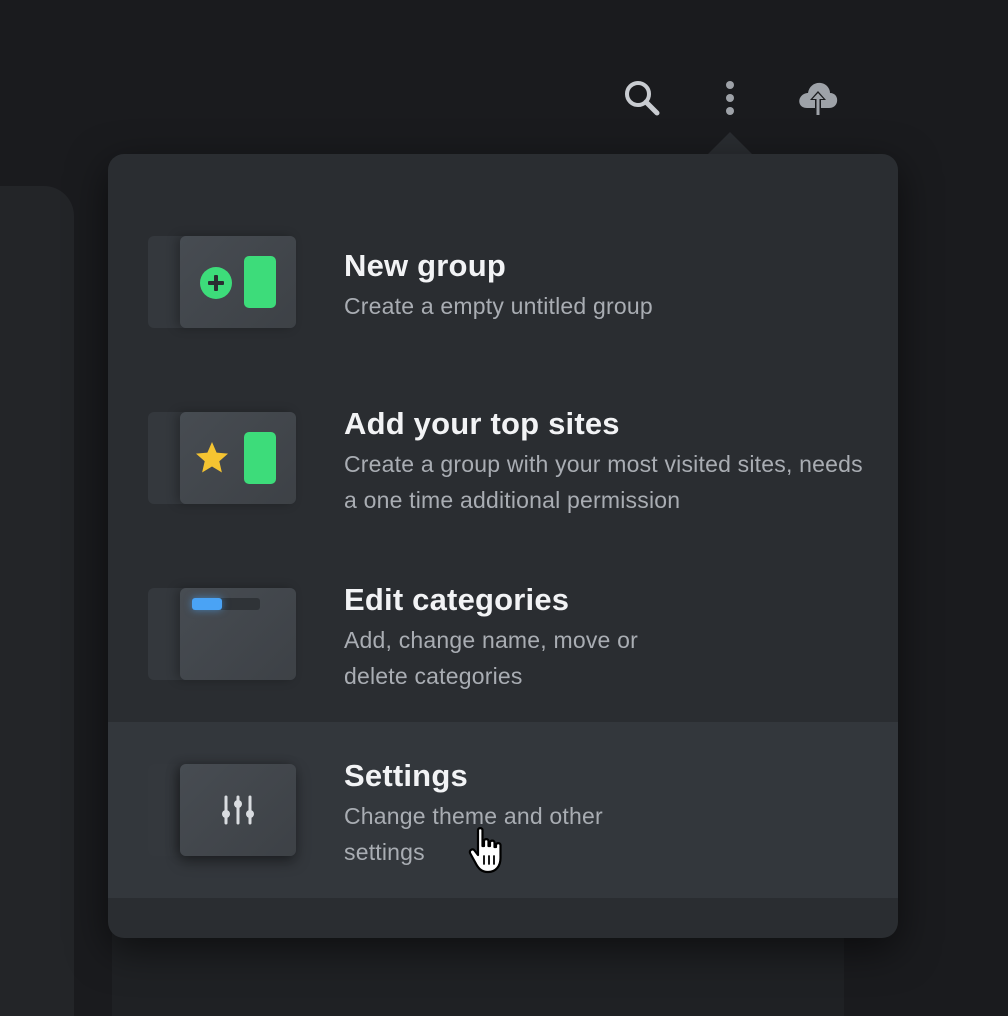  Describe the element at coordinates (212, 457) in the screenshot. I see `star-icon` at that location.